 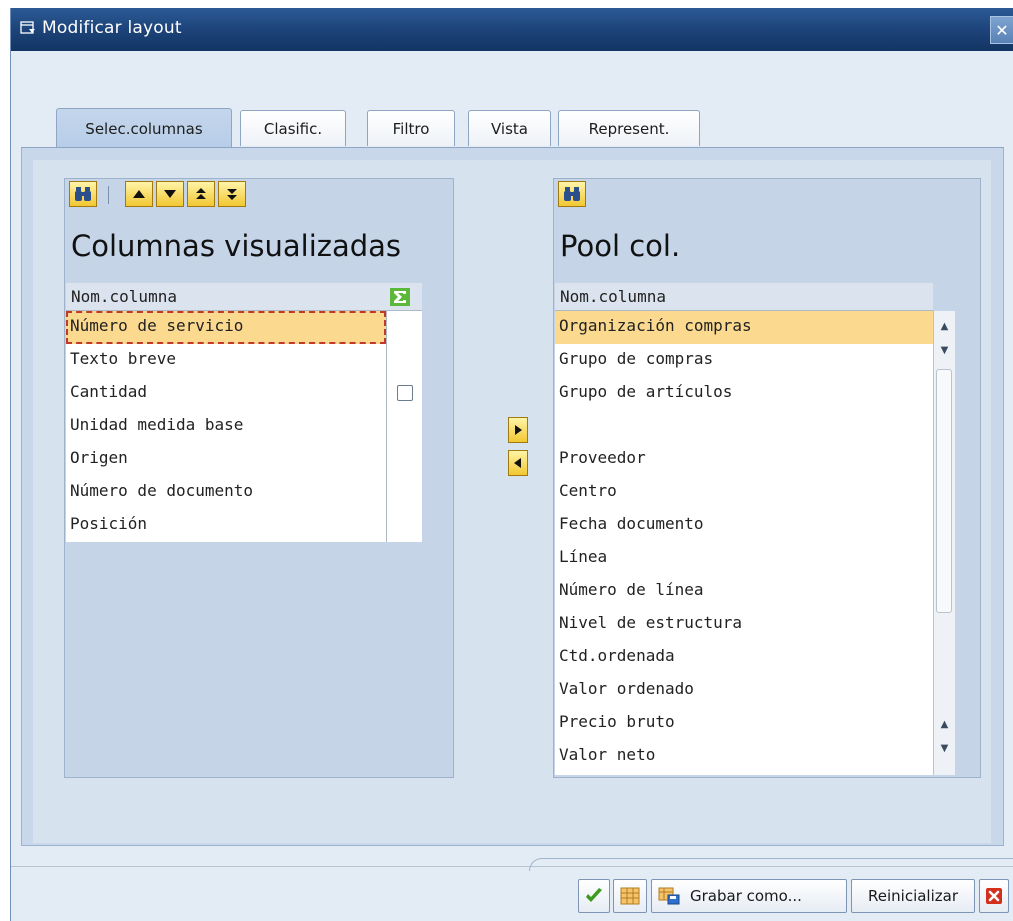 I want to click on accept-button, so click(x=594, y=896).